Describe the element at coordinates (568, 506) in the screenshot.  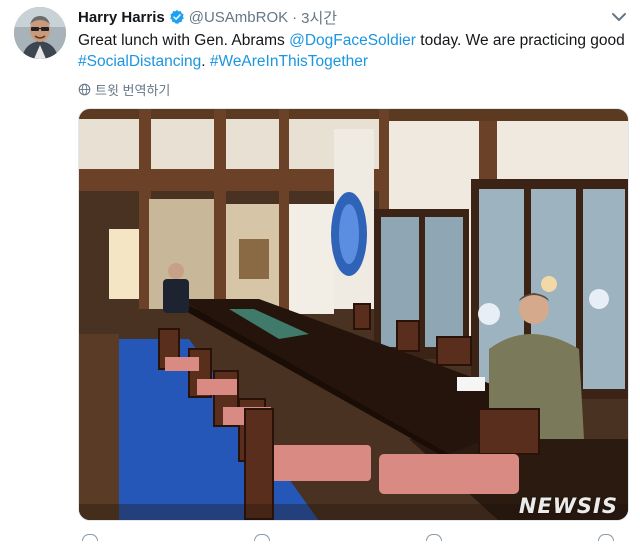
I see `news-watermark: NEWSIS` at that location.